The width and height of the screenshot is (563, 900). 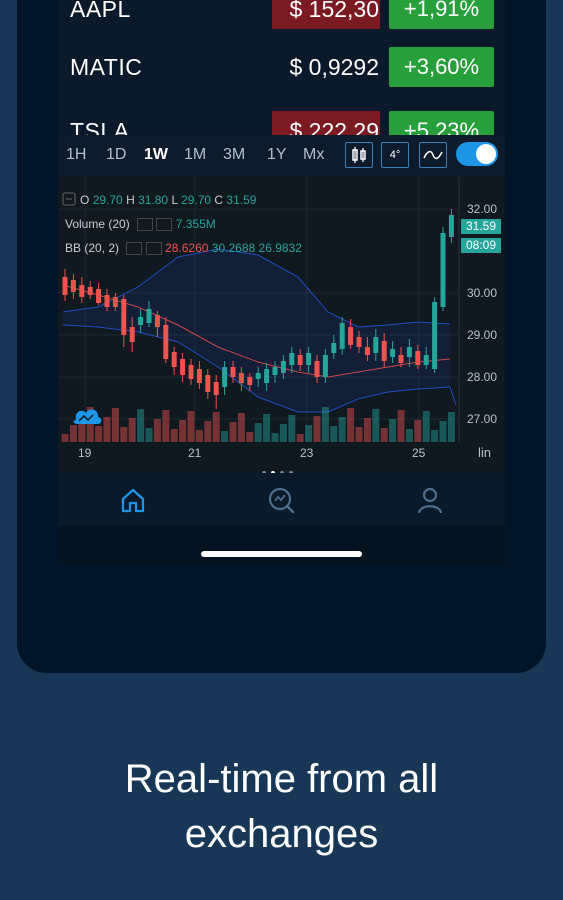 I want to click on timeframe-max: Mx, so click(x=313, y=155).